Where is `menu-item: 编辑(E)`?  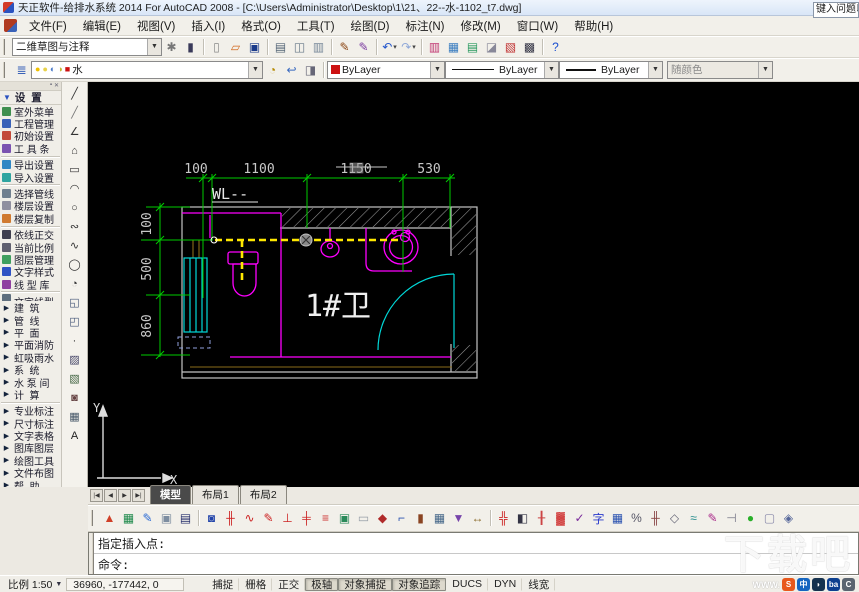
menu-item: 编辑(E) is located at coordinates (102, 26).